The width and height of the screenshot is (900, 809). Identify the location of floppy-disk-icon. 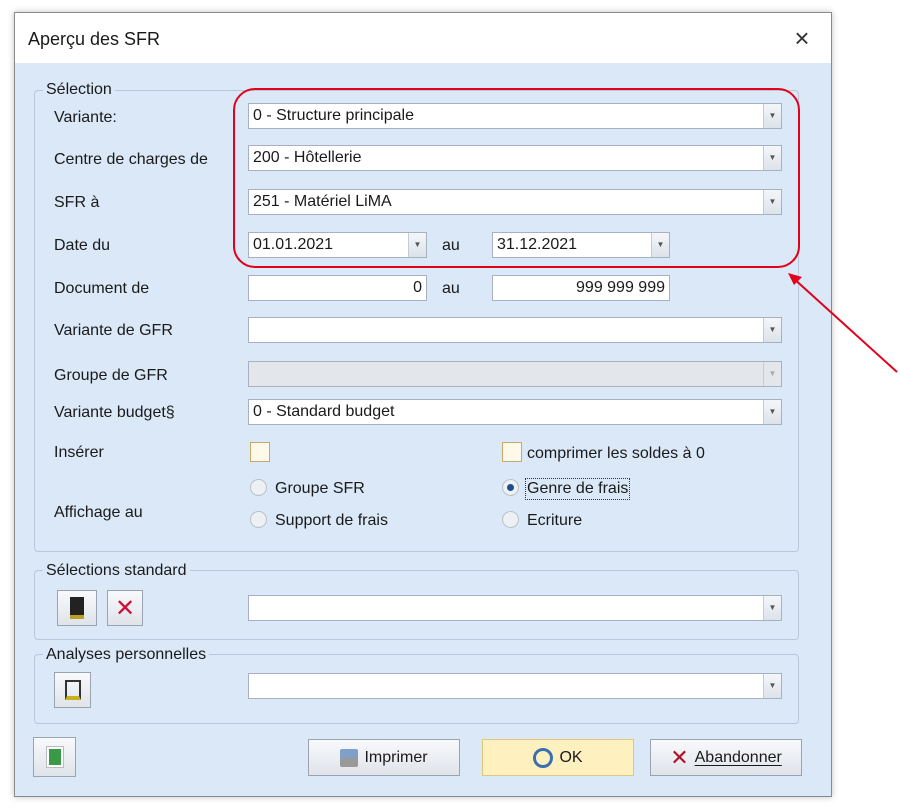
(77, 608).